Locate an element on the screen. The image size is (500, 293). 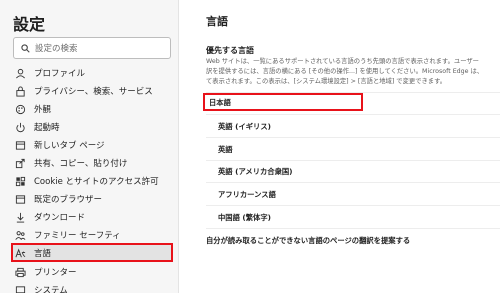
sidebar-item-label: 共有、コピー、貼り付け is located at coordinates (81, 164).